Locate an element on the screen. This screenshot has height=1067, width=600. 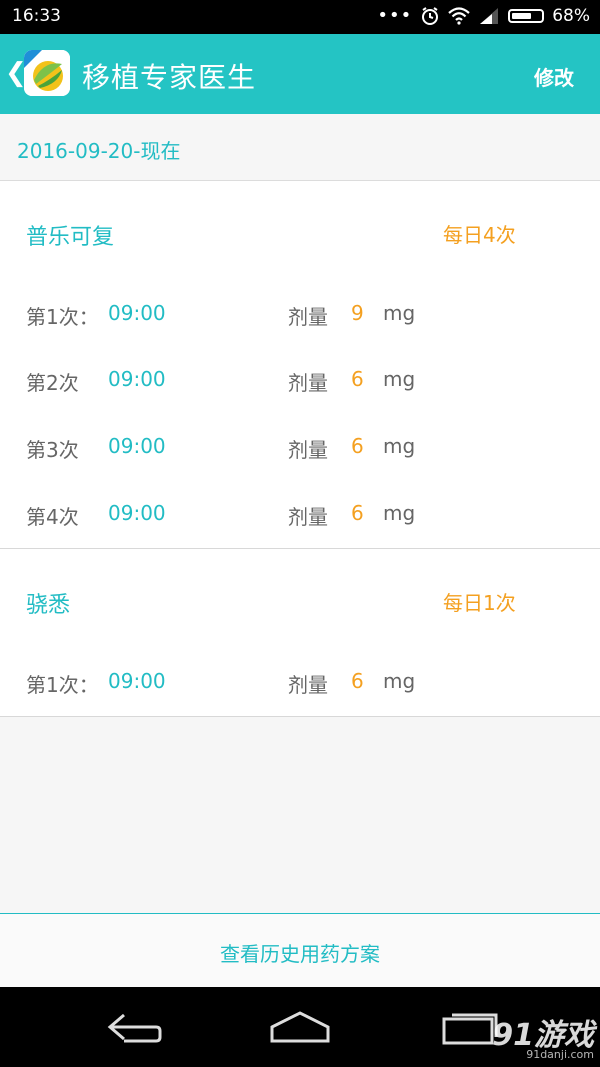
recent-apps-nav-icon is located at coordinates (469, 1027).